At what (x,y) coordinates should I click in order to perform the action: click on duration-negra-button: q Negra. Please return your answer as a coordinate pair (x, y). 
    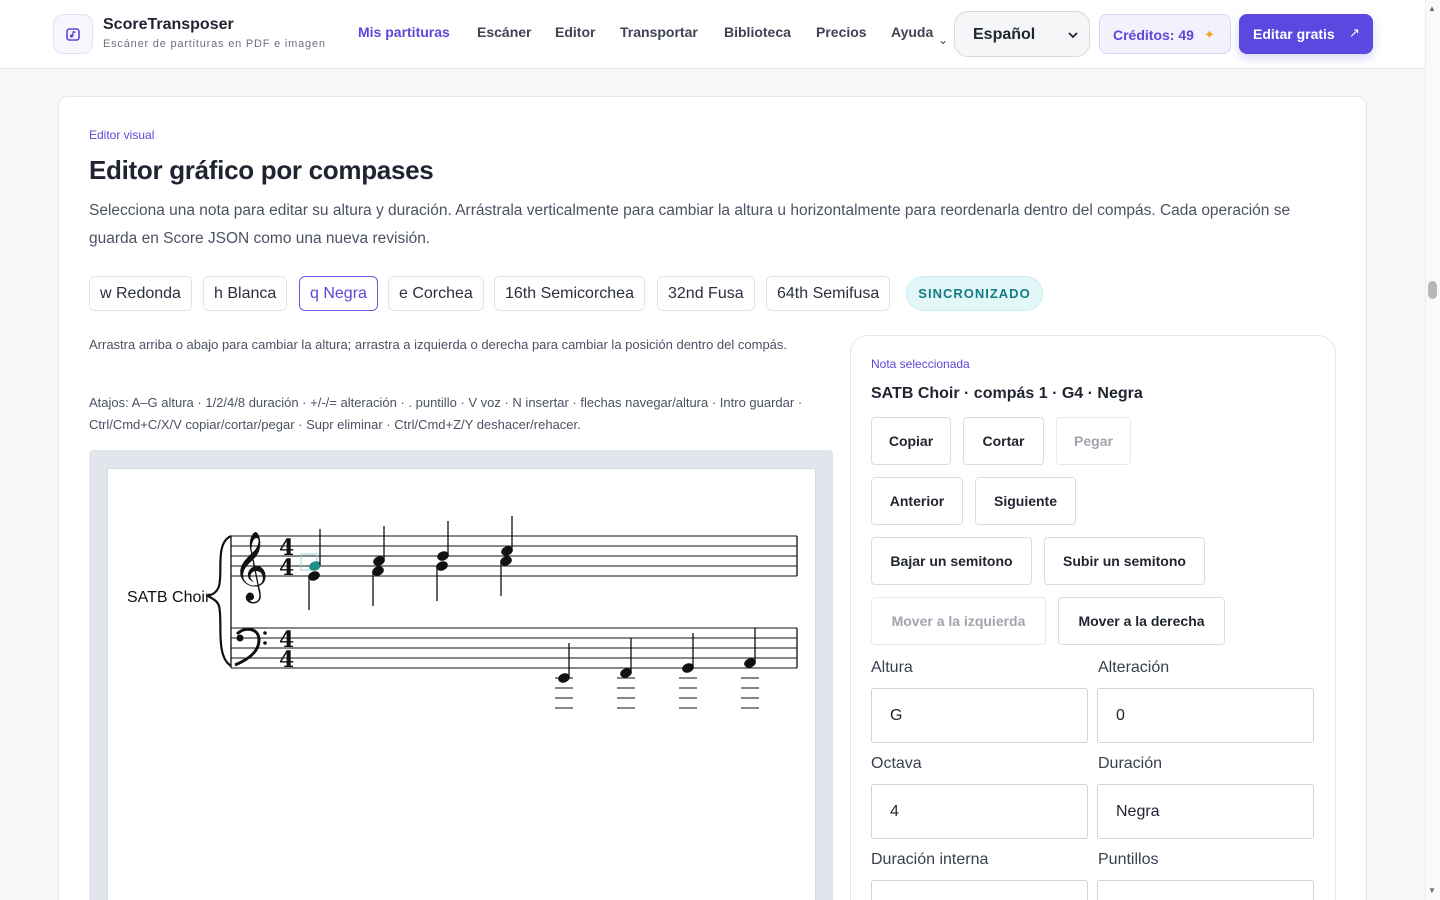
    Looking at the image, I should click on (338, 293).